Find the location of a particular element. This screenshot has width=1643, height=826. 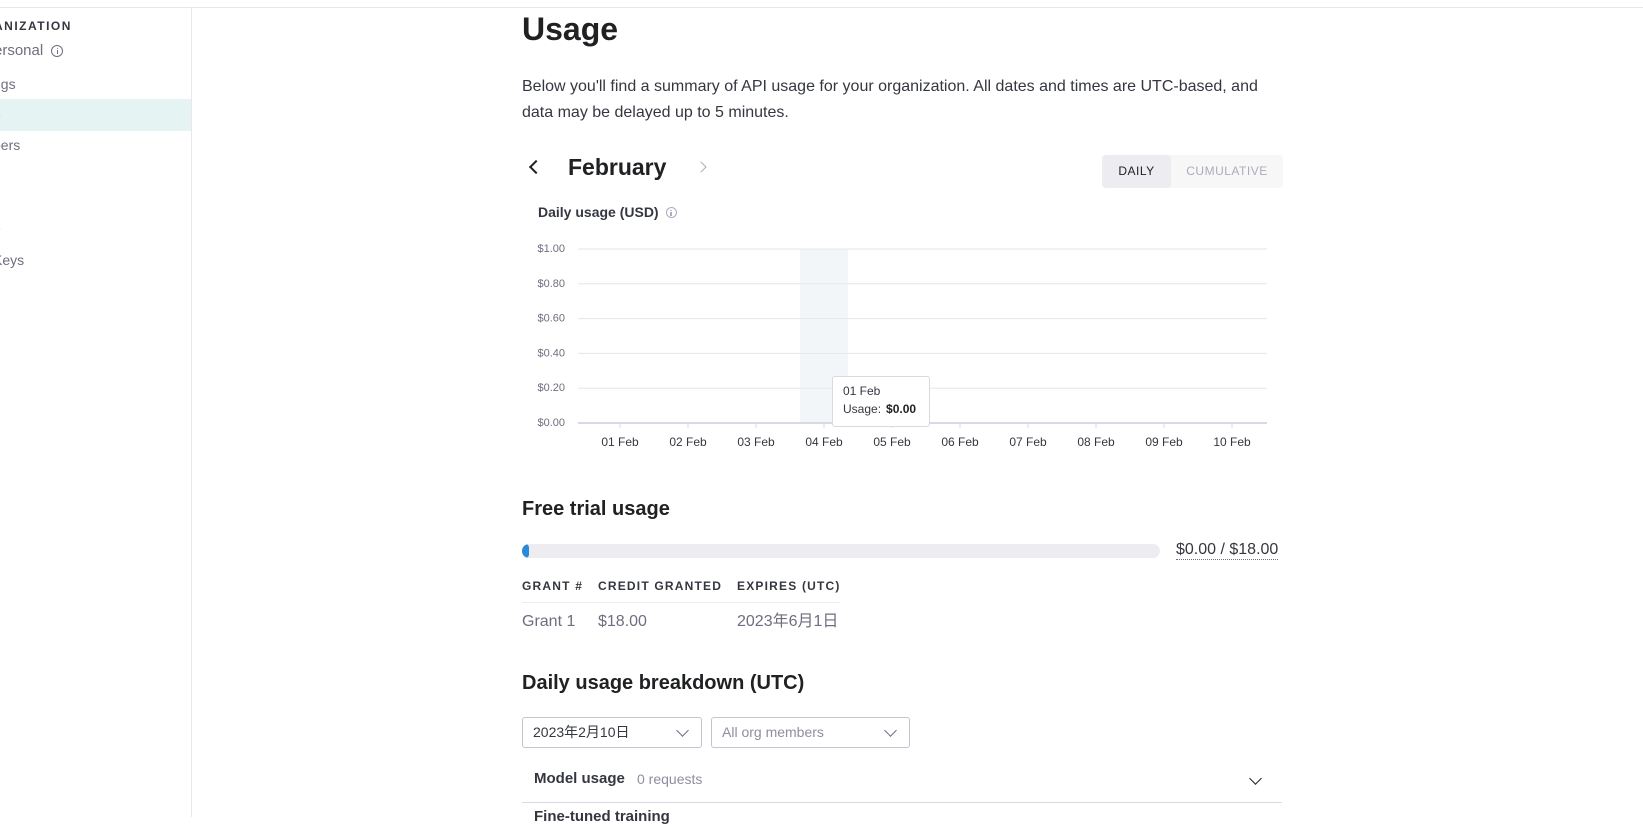

org-name-label: ersonal is located at coordinates (22, 50).